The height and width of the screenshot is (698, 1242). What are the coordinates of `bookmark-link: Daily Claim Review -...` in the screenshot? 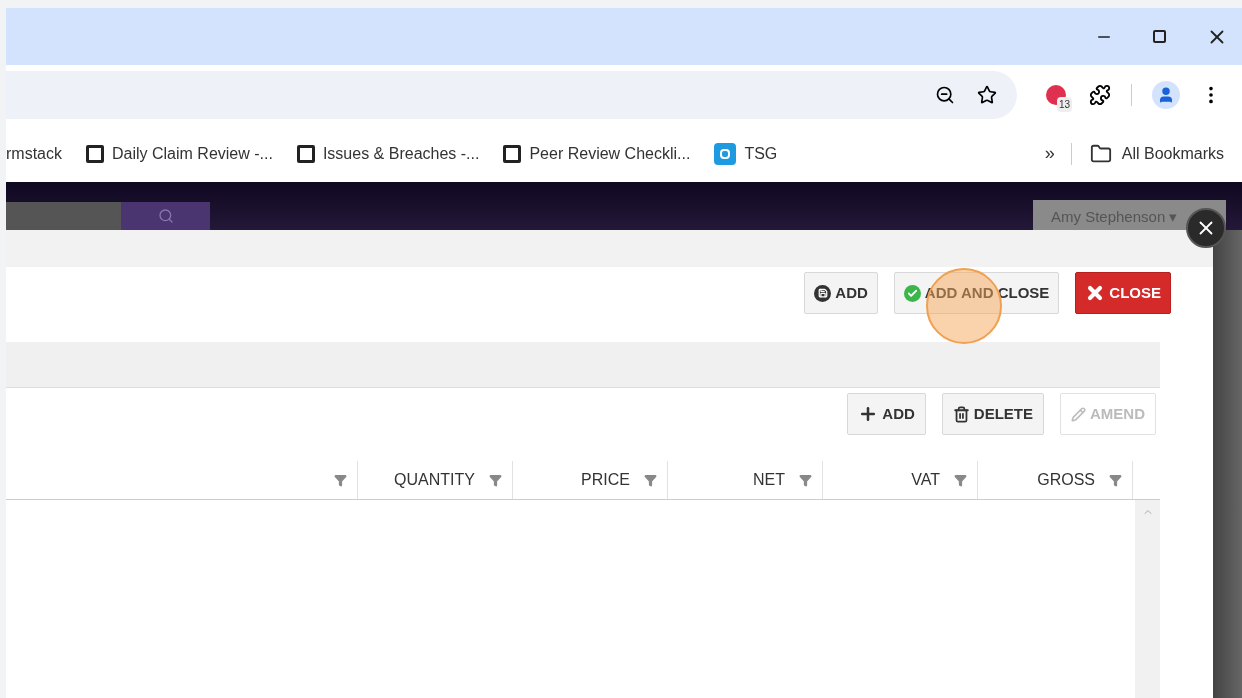 It's located at (192, 153).